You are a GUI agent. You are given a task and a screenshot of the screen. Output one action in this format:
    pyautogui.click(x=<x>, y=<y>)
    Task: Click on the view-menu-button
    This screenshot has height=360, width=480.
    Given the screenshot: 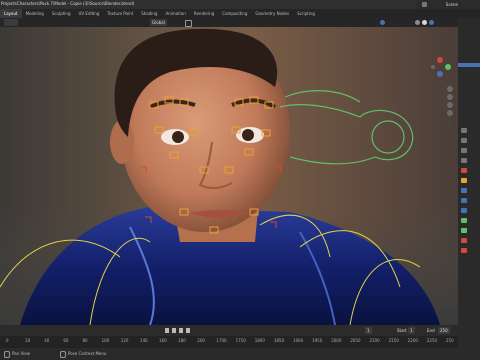 What is the action you would take?
    pyautogui.click(x=11, y=22)
    